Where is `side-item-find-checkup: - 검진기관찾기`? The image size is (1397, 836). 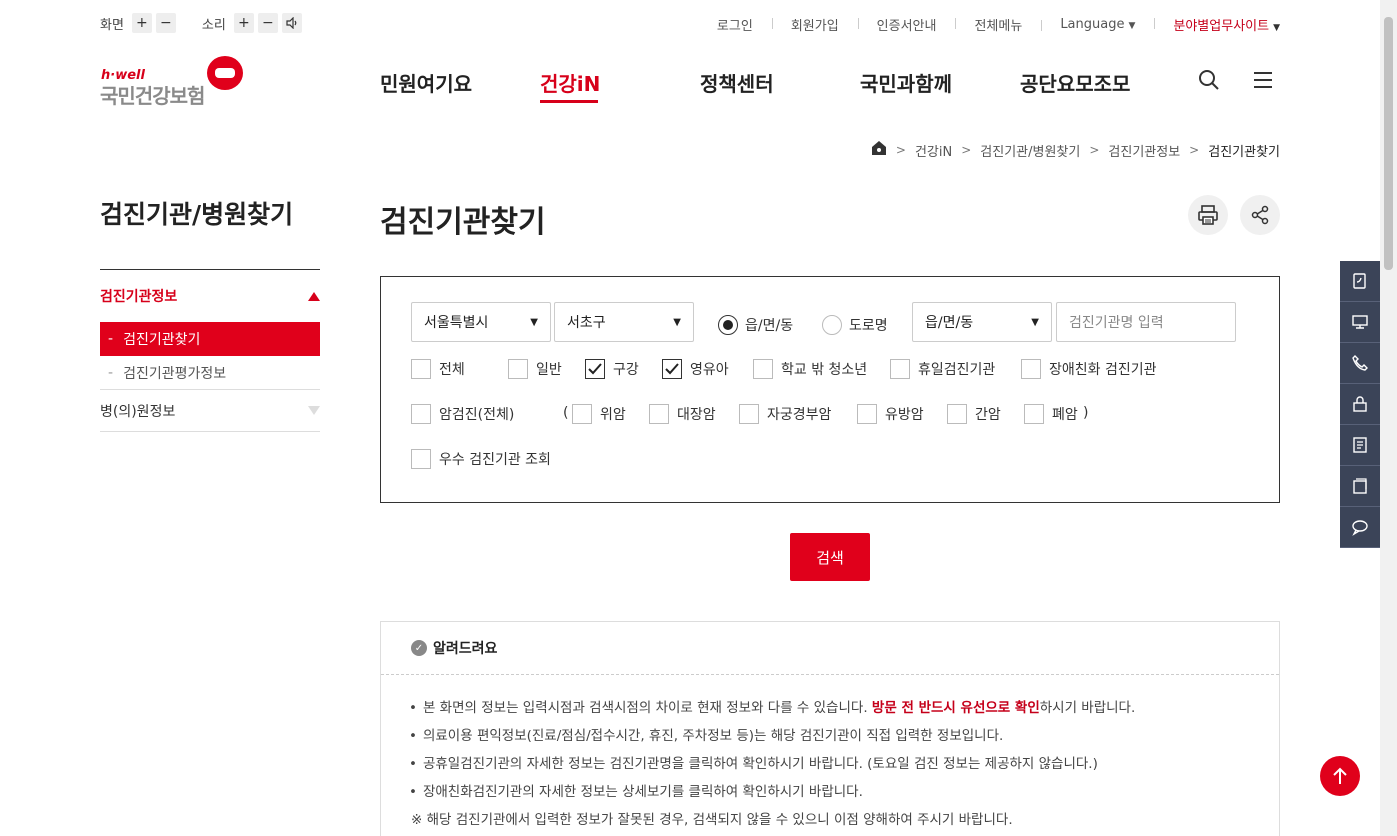
side-item-find-checkup: - 검진기관찾기 is located at coordinates (210, 339).